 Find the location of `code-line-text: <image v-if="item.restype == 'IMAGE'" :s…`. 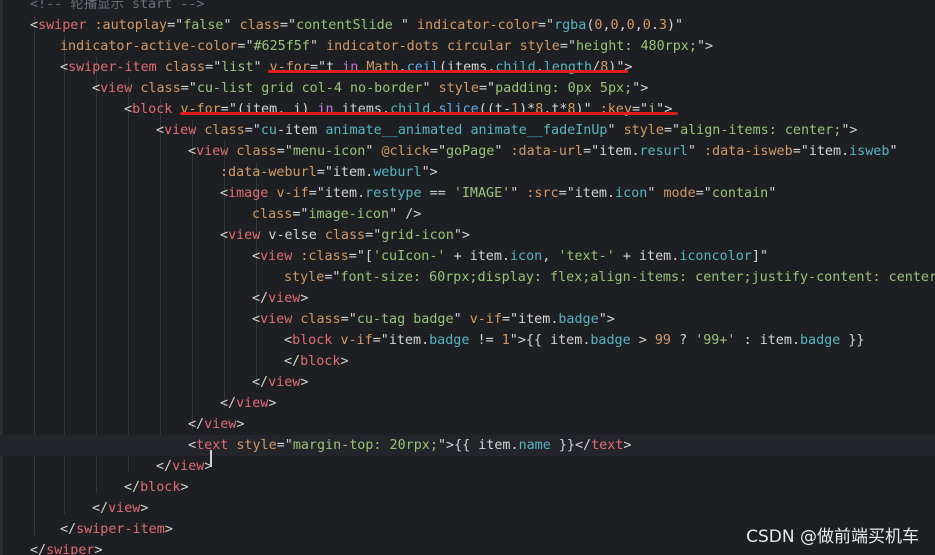

code-line-text: <image v-if="item.restype == 'IMAGE'" :s… is located at coordinates (498, 193).